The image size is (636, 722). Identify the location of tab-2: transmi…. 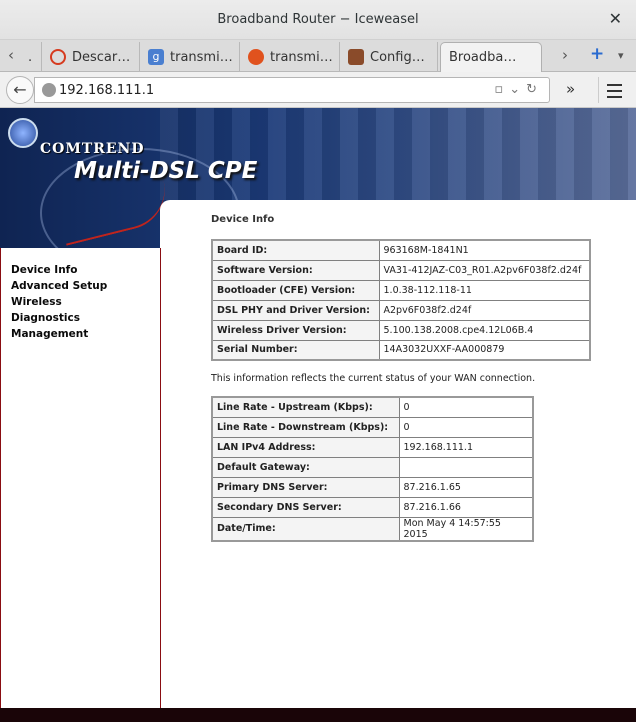
(290, 57).